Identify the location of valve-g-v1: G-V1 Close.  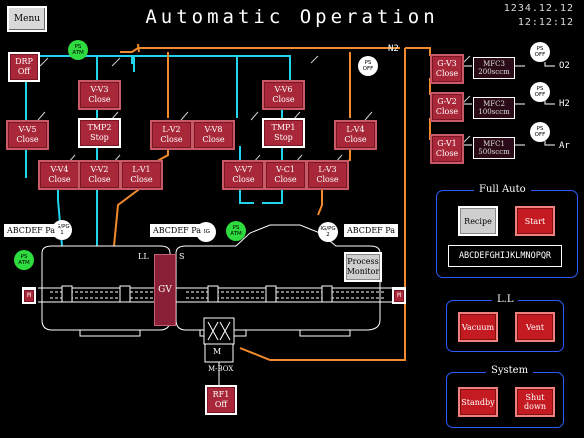
(447, 149).